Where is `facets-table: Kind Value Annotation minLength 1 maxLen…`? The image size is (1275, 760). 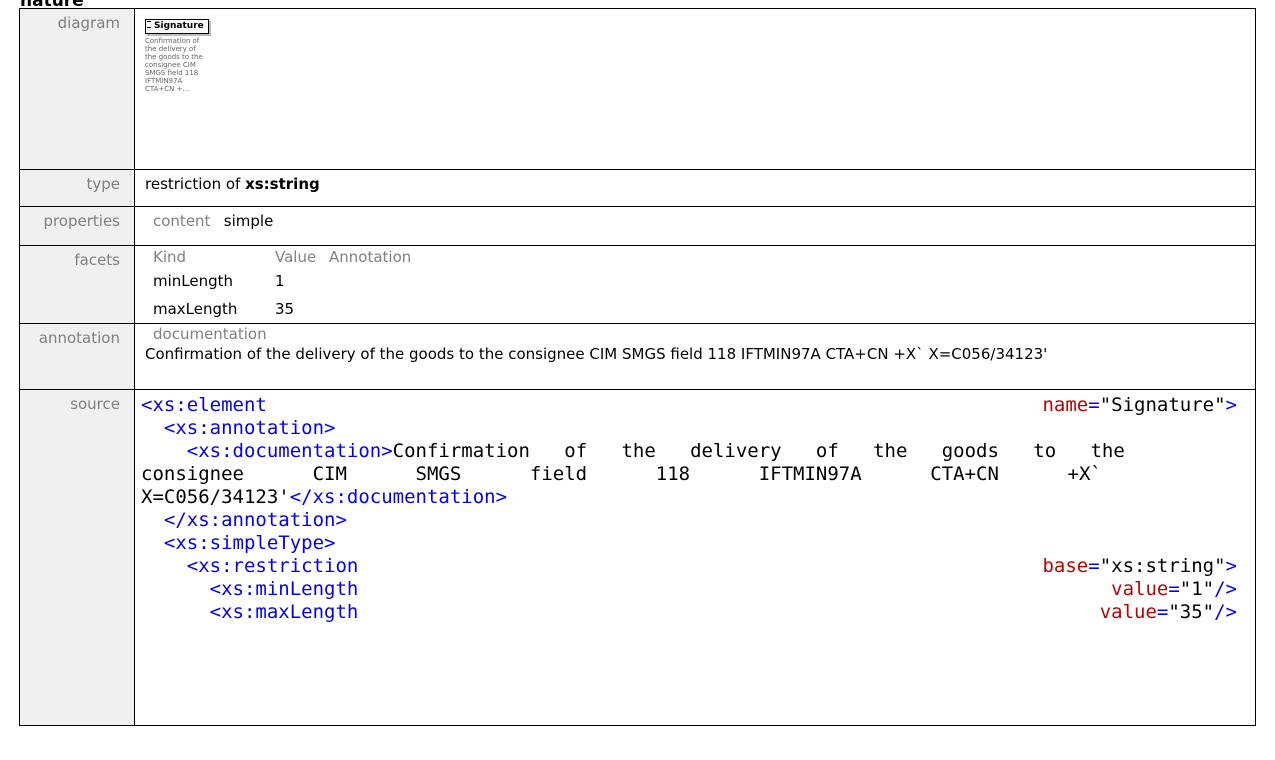 facets-table: Kind Value Annotation minLength 1 maxLen… is located at coordinates (288, 285).